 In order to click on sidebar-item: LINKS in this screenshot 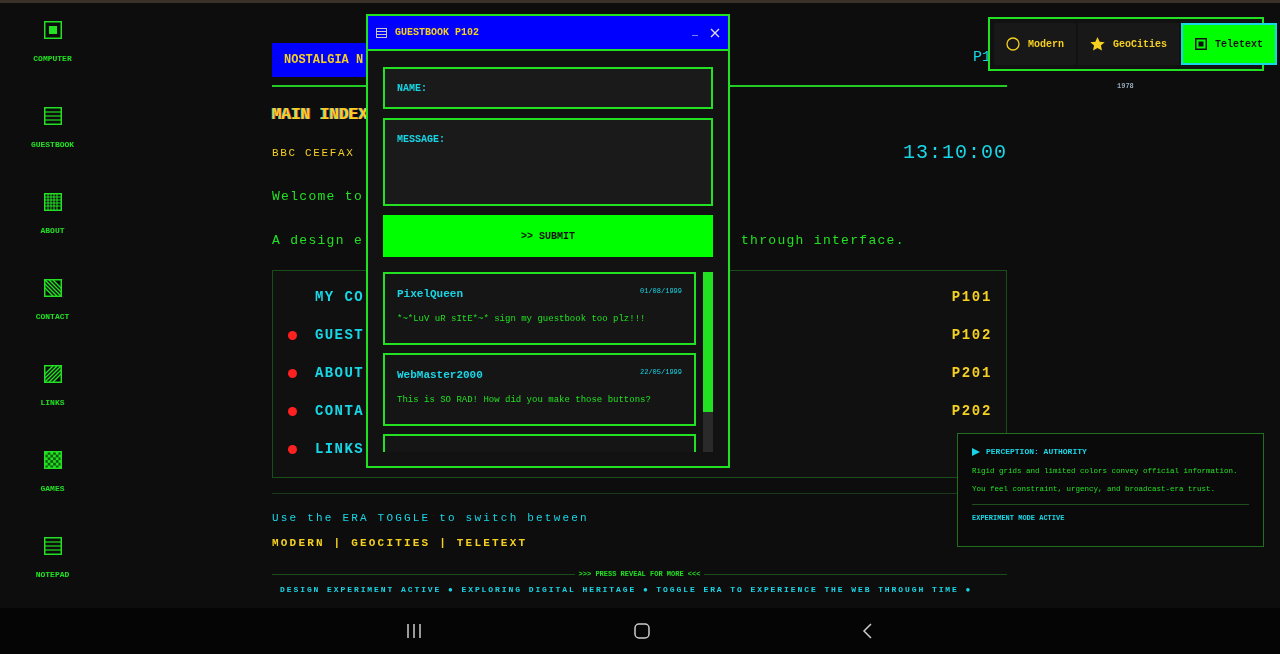, I will do `click(52, 386)`.